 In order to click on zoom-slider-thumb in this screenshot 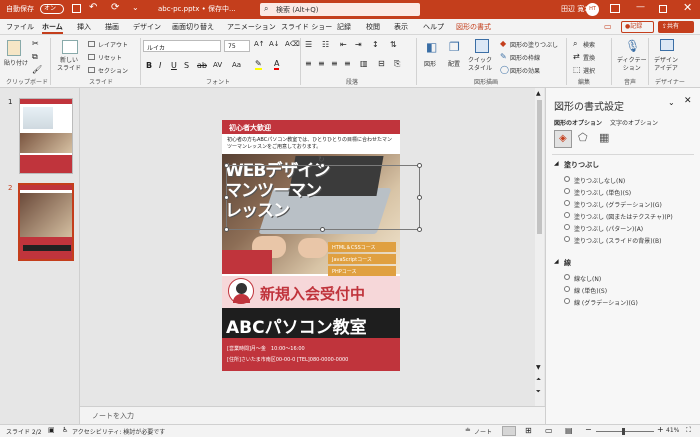, I will do `click(623, 431)`.